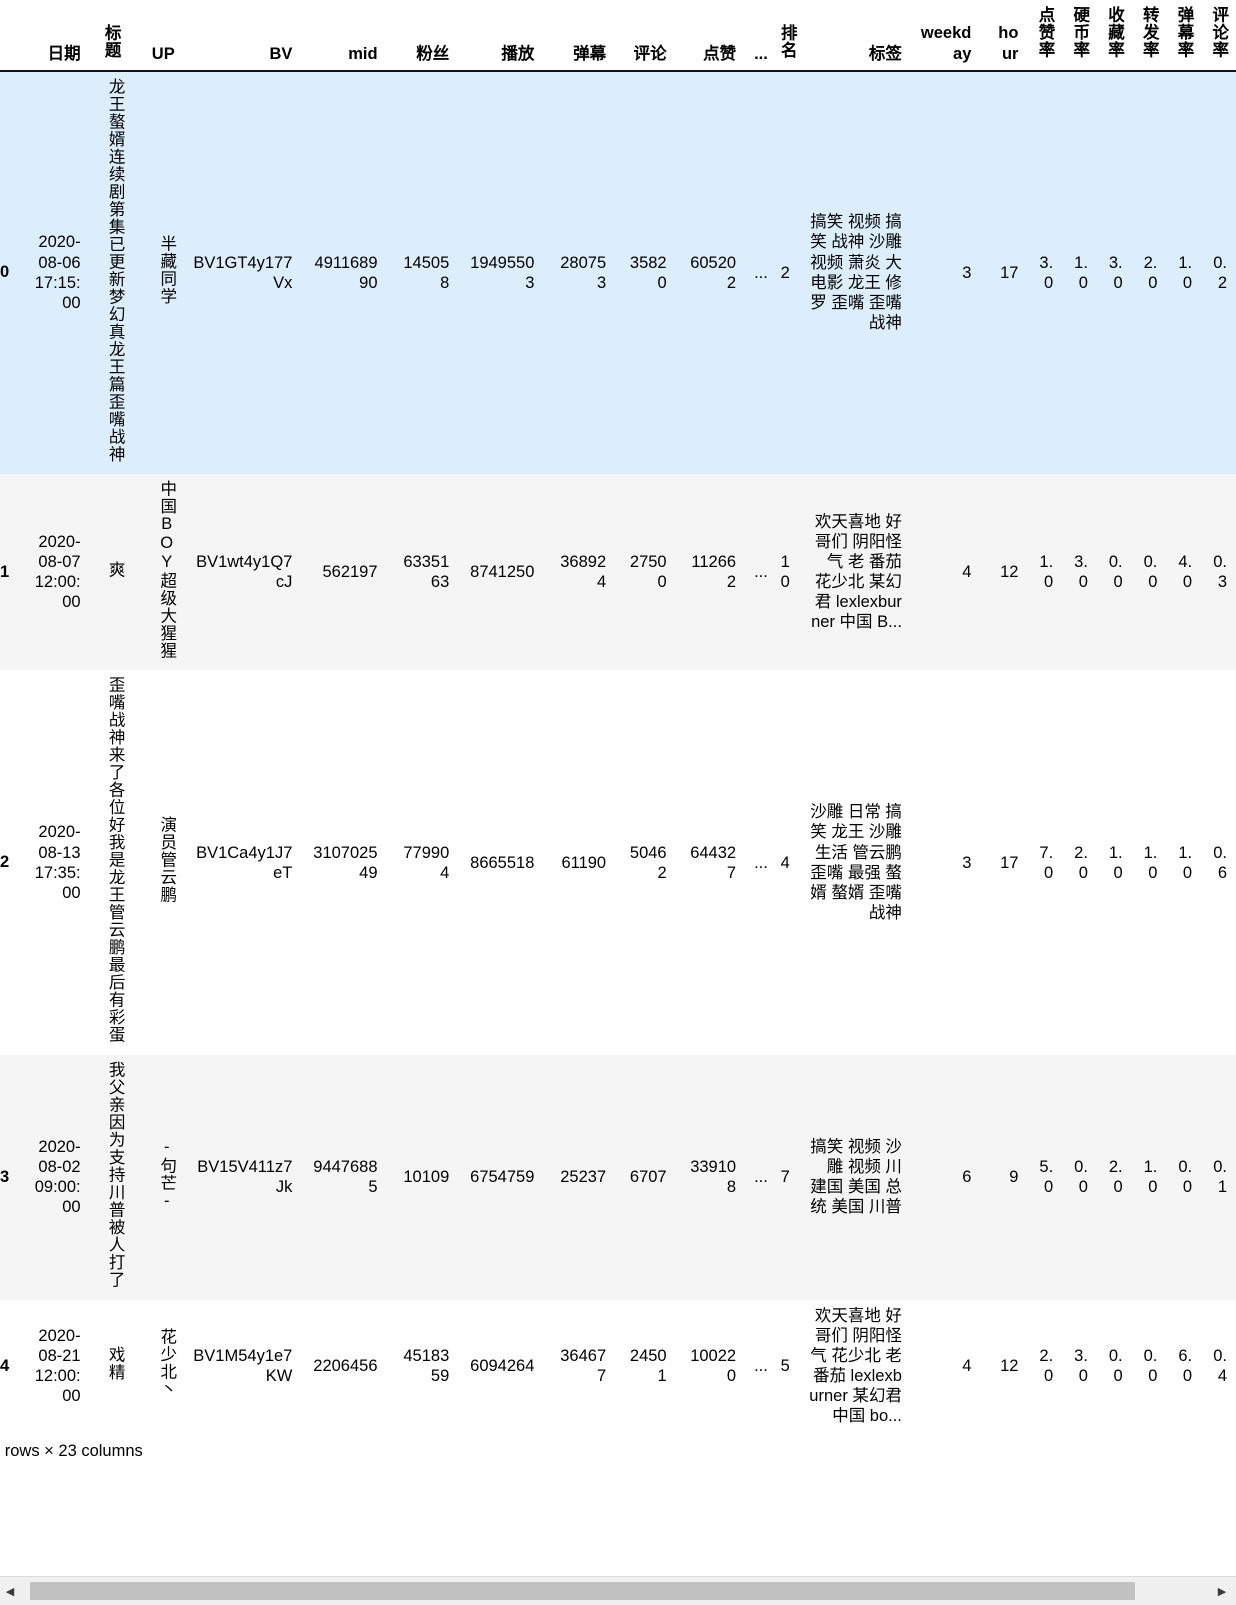  What do you see at coordinates (422, 1366) in the screenshot?
I see `cell-fans: 4518359` at bounding box center [422, 1366].